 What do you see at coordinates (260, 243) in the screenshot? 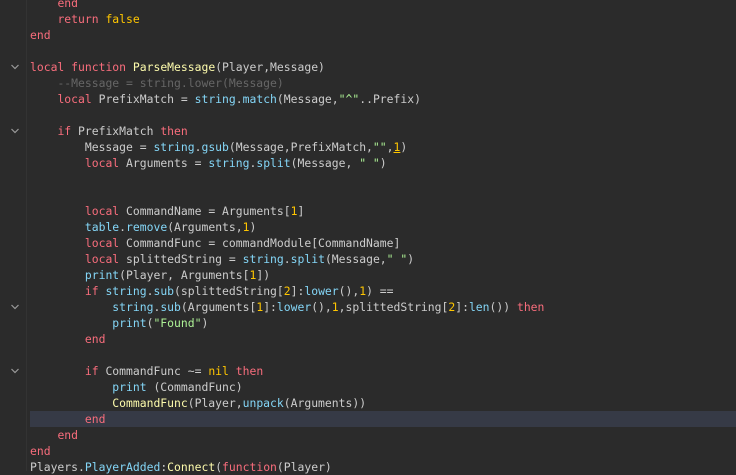
I see `code-token: CommandFunc = commandModule[CommandName]` at bounding box center [260, 243].